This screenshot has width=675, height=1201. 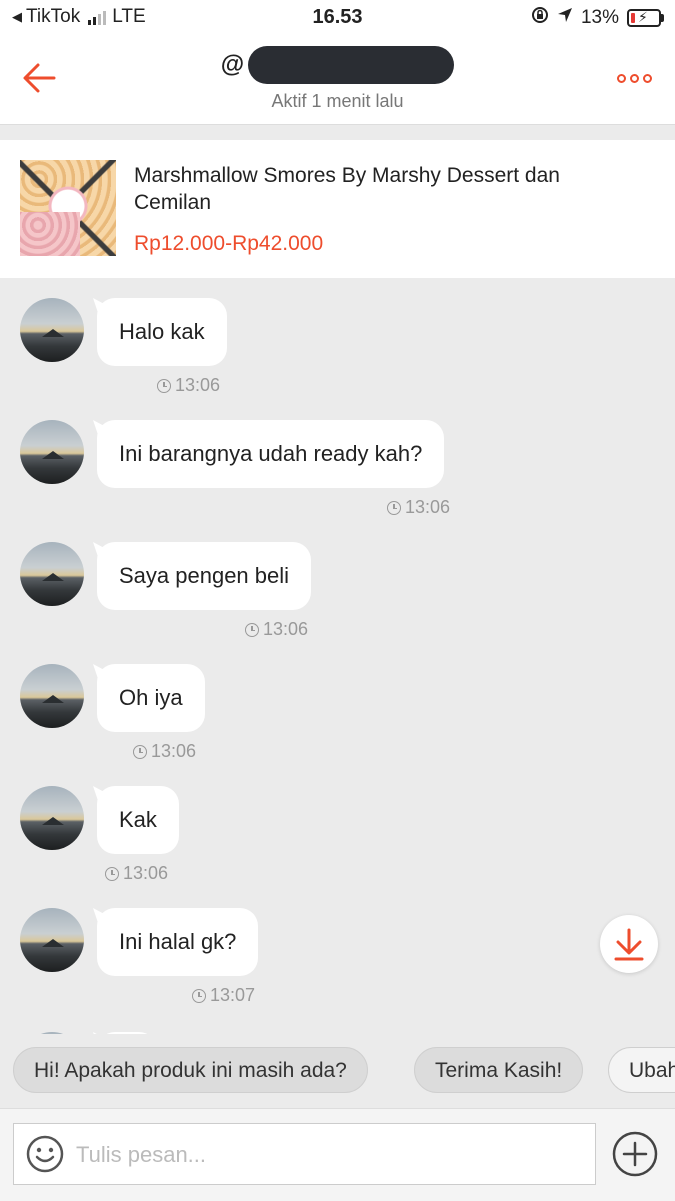 I want to click on message-row: Halo kak 13:06, so click(x=337, y=336).